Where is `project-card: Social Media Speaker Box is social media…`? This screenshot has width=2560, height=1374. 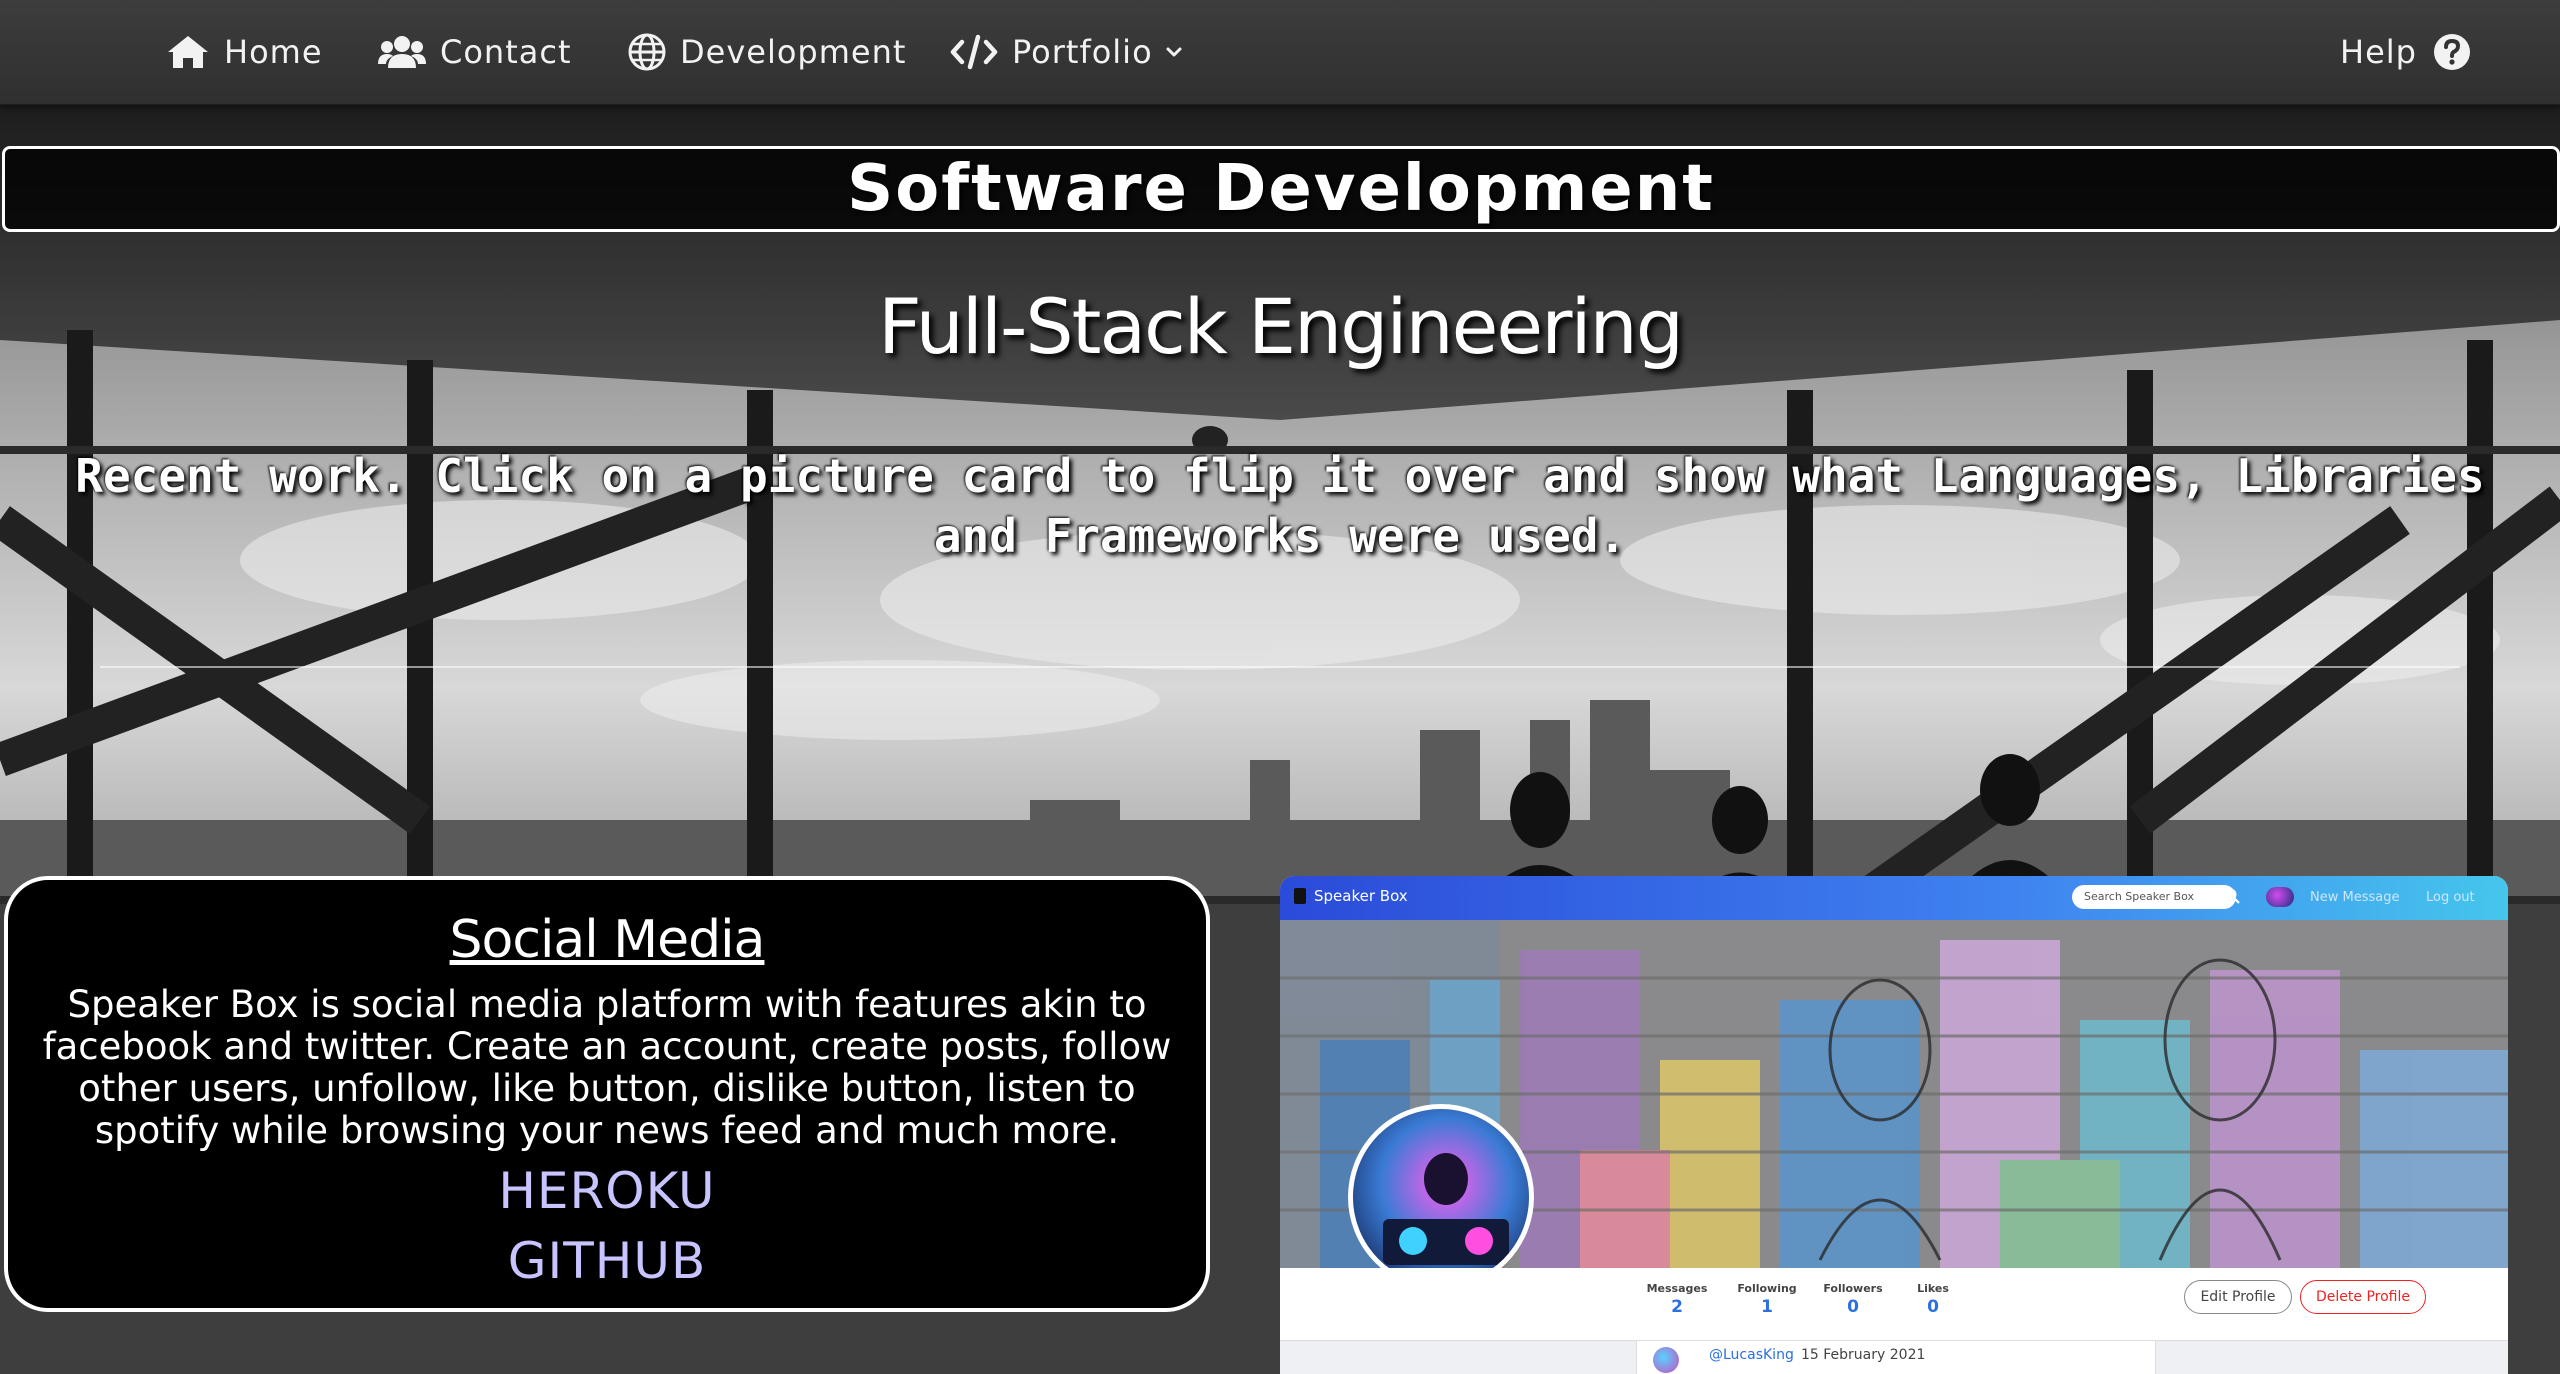
project-card: Social Media Speaker Box is social media… is located at coordinates (607, 1094).